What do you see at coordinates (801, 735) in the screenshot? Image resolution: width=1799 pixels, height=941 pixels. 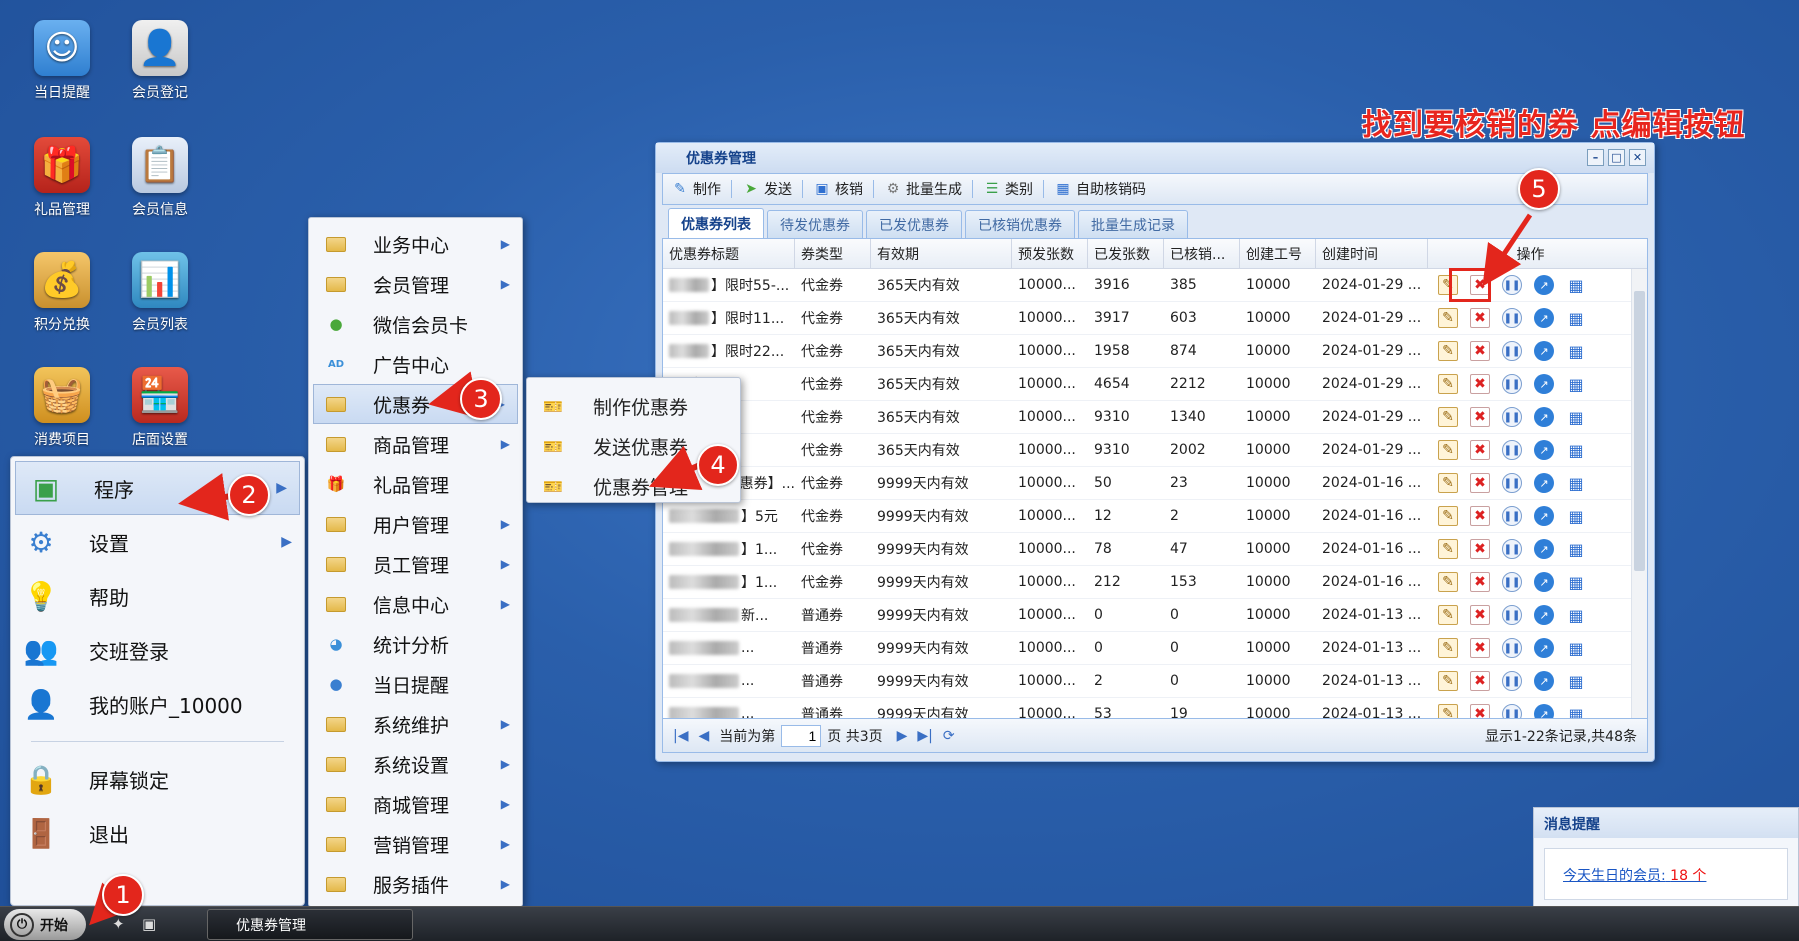 I see `page-number-input` at bounding box center [801, 735].